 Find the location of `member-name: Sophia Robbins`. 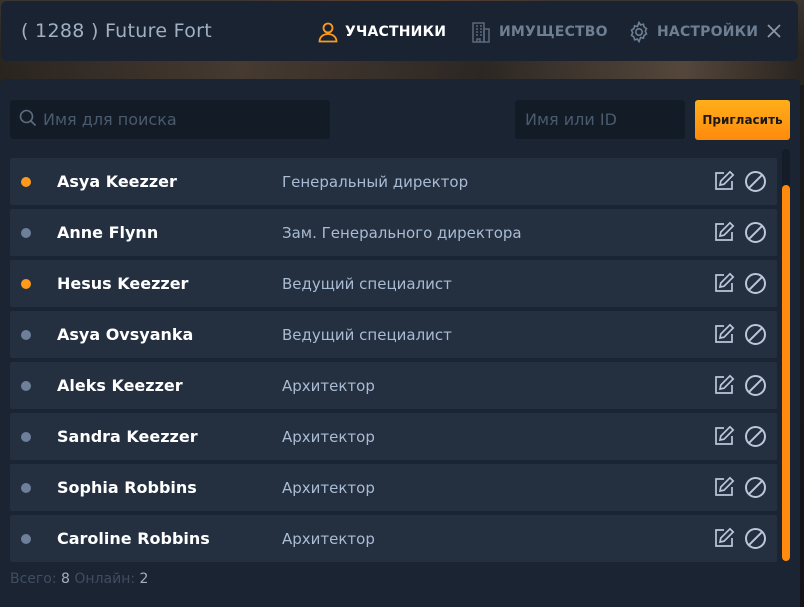

member-name: Sophia Robbins is located at coordinates (127, 487).